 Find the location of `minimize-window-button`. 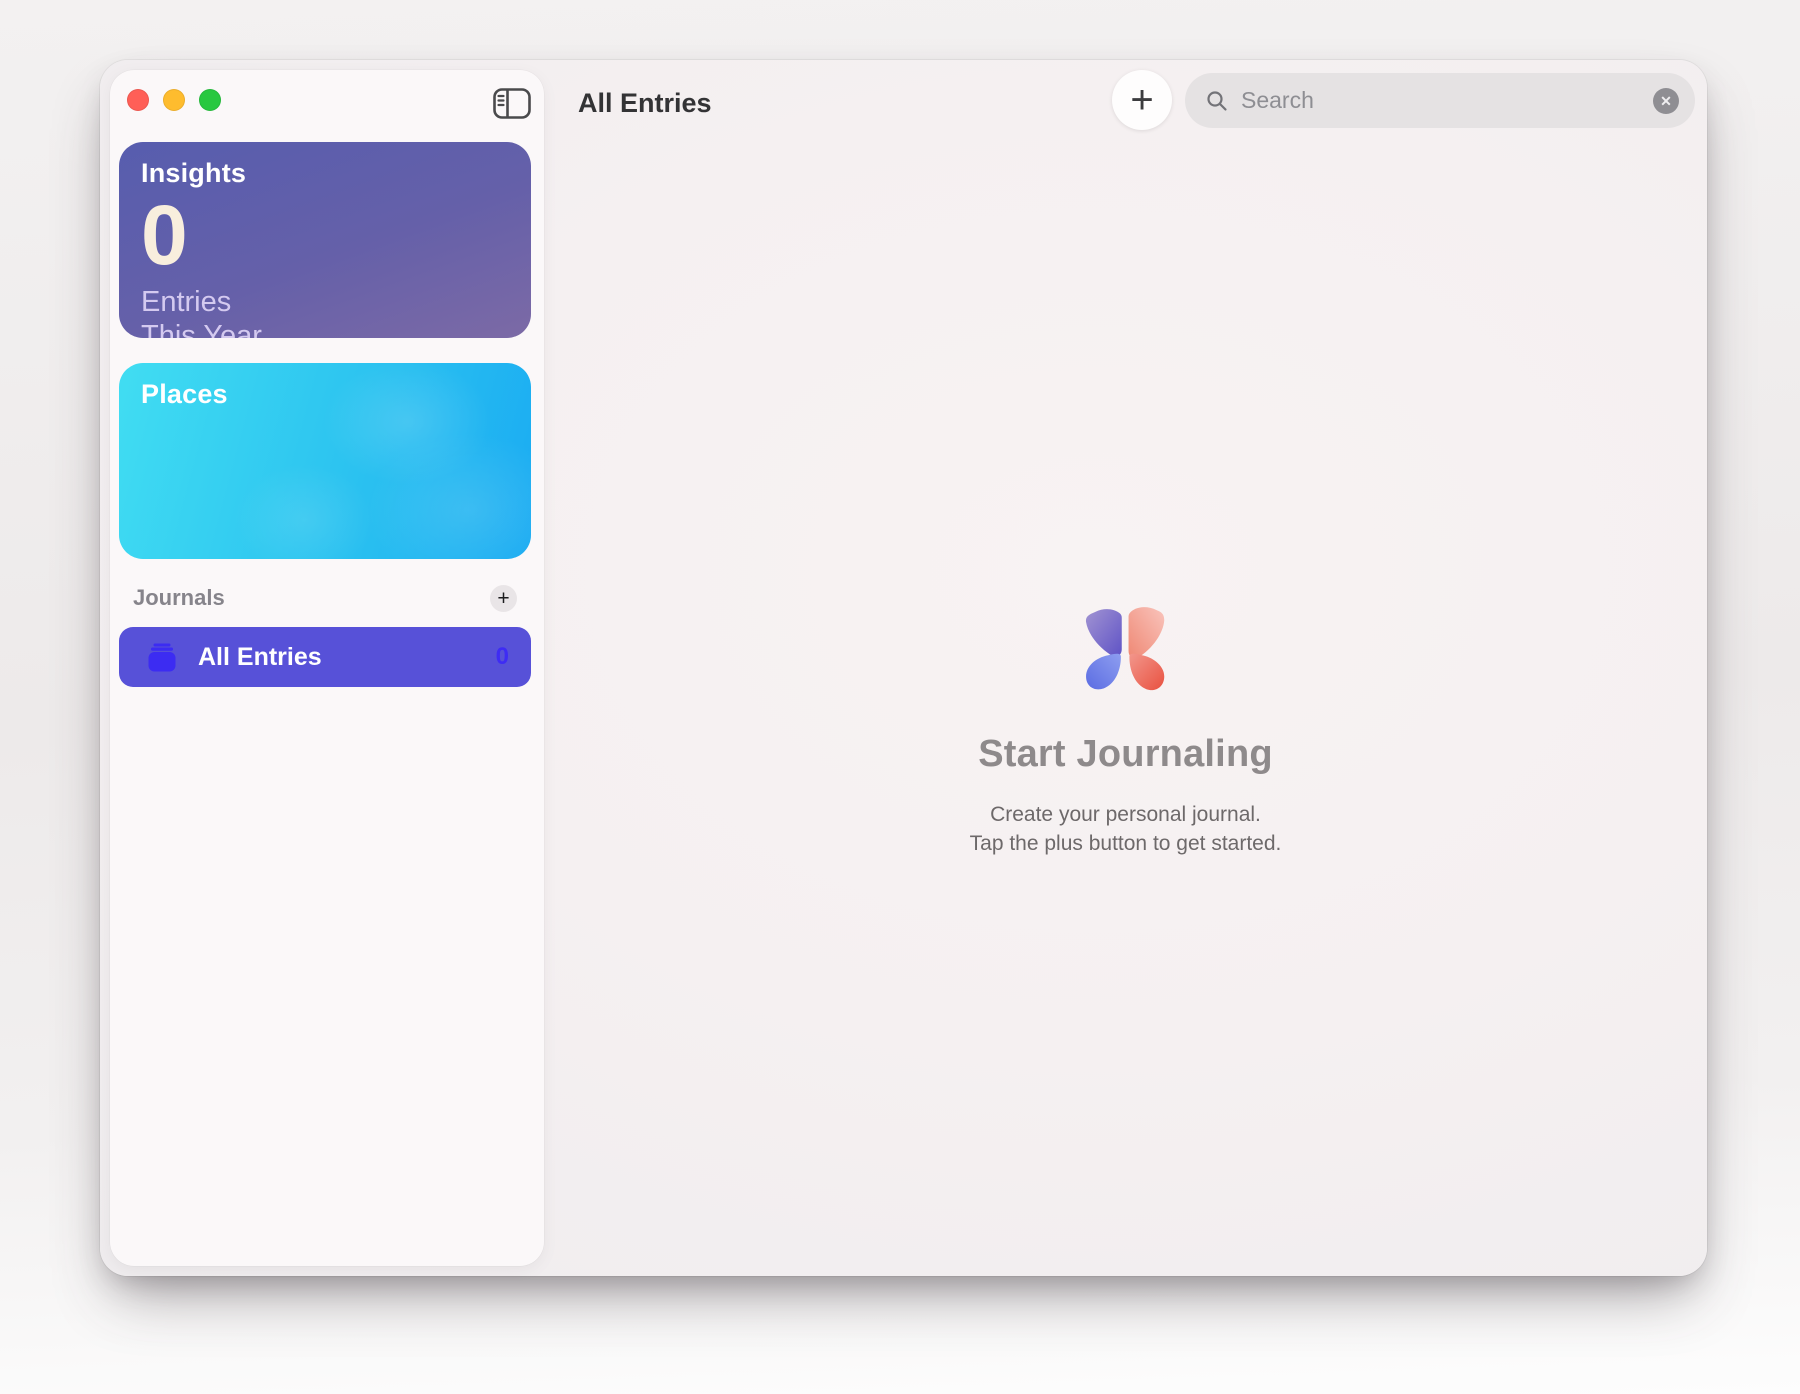

minimize-window-button is located at coordinates (174, 100).